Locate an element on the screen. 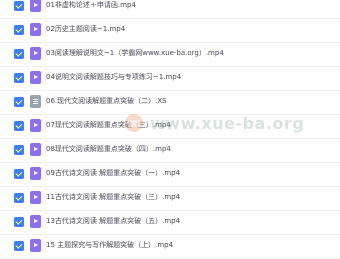 Image resolution: width=340 pixels, height=259 pixels. file-row: 09古代诗文阅读 解题重点突破（一）.mp4 is located at coordinates (170, 175).